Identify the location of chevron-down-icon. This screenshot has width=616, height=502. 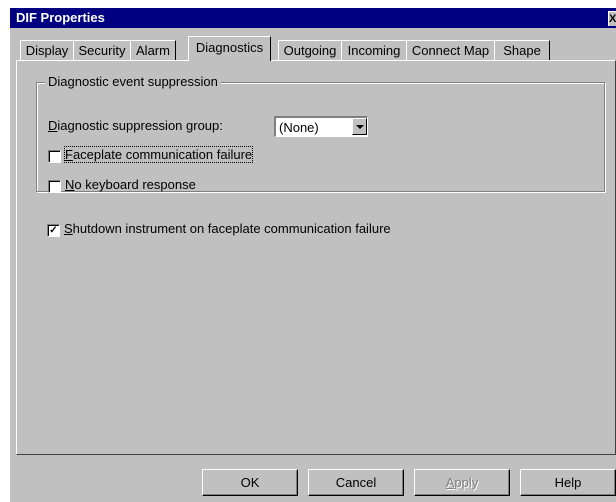
(359, 126).